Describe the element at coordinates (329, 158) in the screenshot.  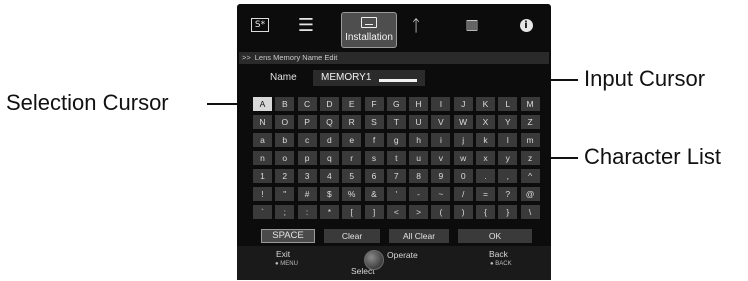
I see `char-key: q` at that location.